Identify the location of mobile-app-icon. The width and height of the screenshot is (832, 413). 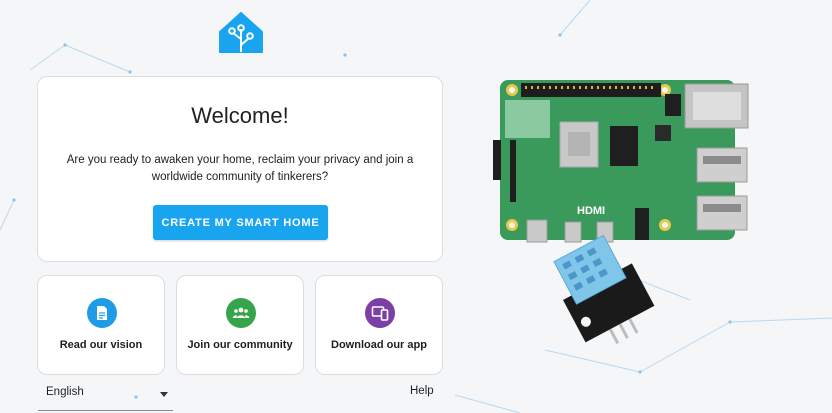
(380, 313).